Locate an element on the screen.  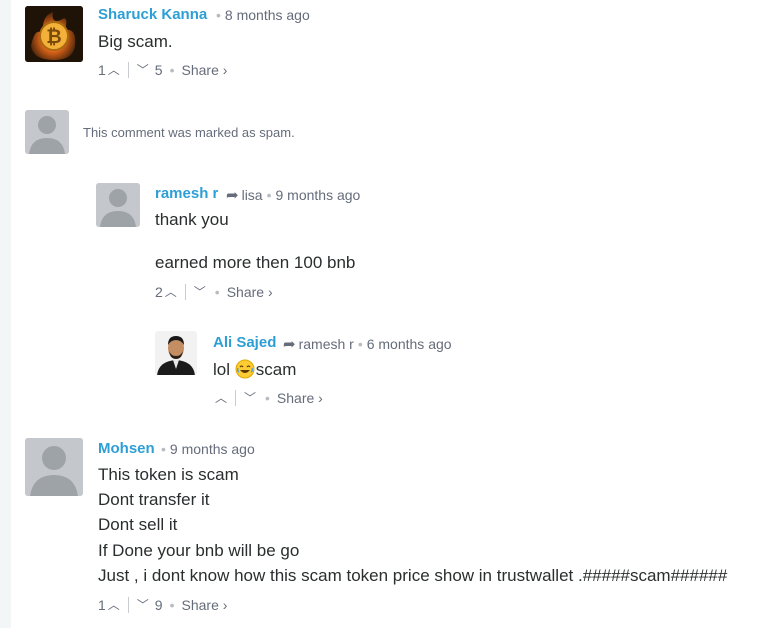
downvote-count: 9 is located at coordinates (158, 604).